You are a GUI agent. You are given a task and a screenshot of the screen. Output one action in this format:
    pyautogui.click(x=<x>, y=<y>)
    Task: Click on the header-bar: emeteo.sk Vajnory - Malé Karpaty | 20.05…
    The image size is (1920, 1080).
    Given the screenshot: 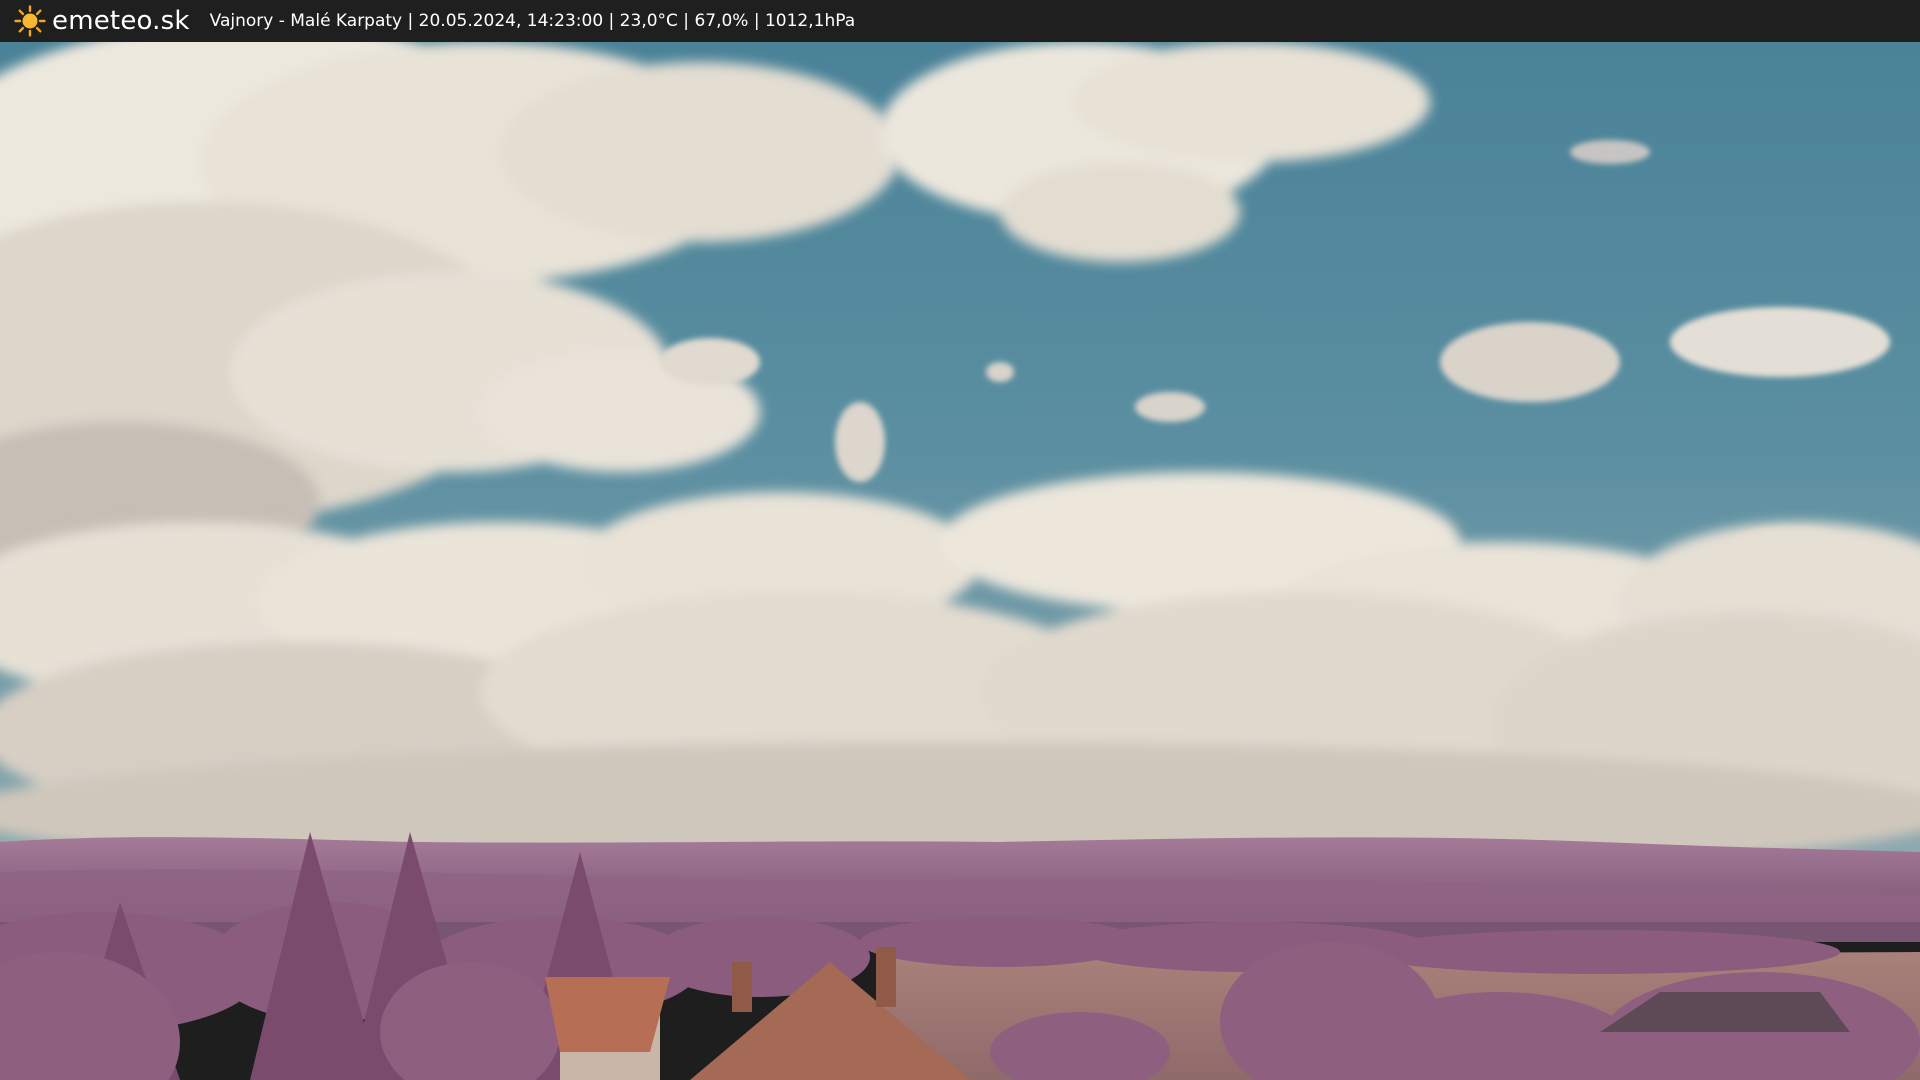 What is the action you would take?
    pyautogui.click(x=960, y=21)
    